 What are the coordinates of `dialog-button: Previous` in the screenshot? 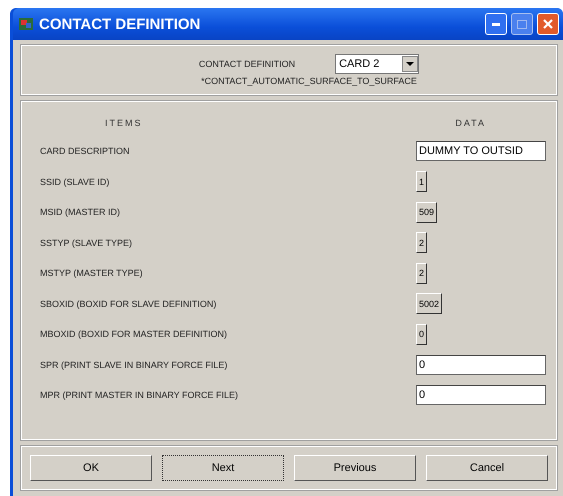 It's located at (355, 468).